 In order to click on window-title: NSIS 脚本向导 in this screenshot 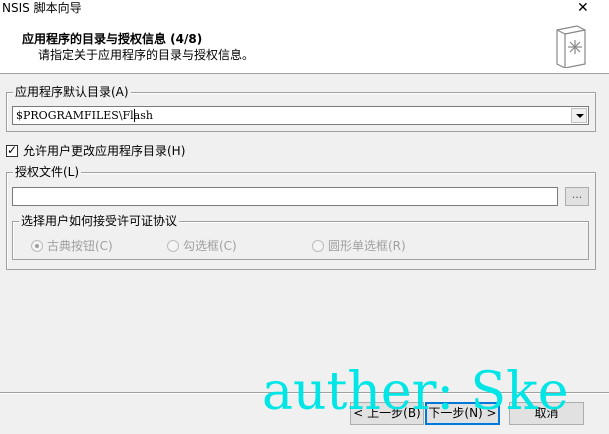, I will do `click(42, 8)`.